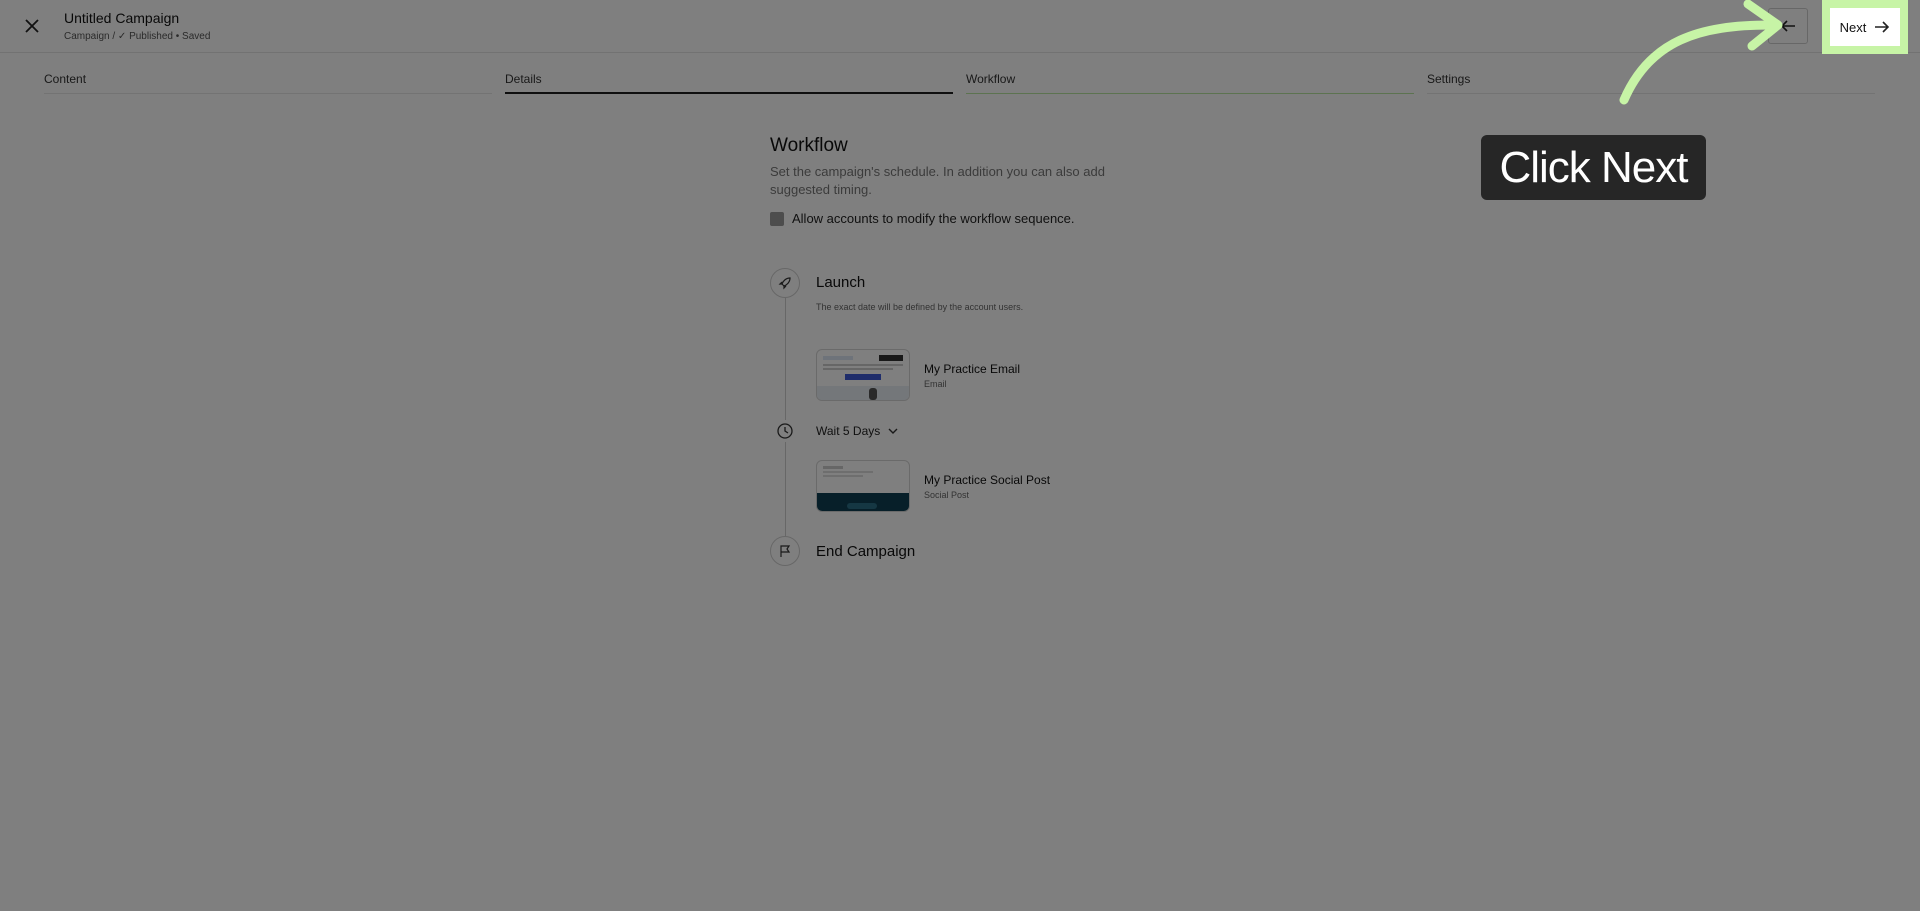  What do you see at coordinates (809, 145) in the screenshot?
I see `page-title: Workflow` at bounding box center [809, 145].